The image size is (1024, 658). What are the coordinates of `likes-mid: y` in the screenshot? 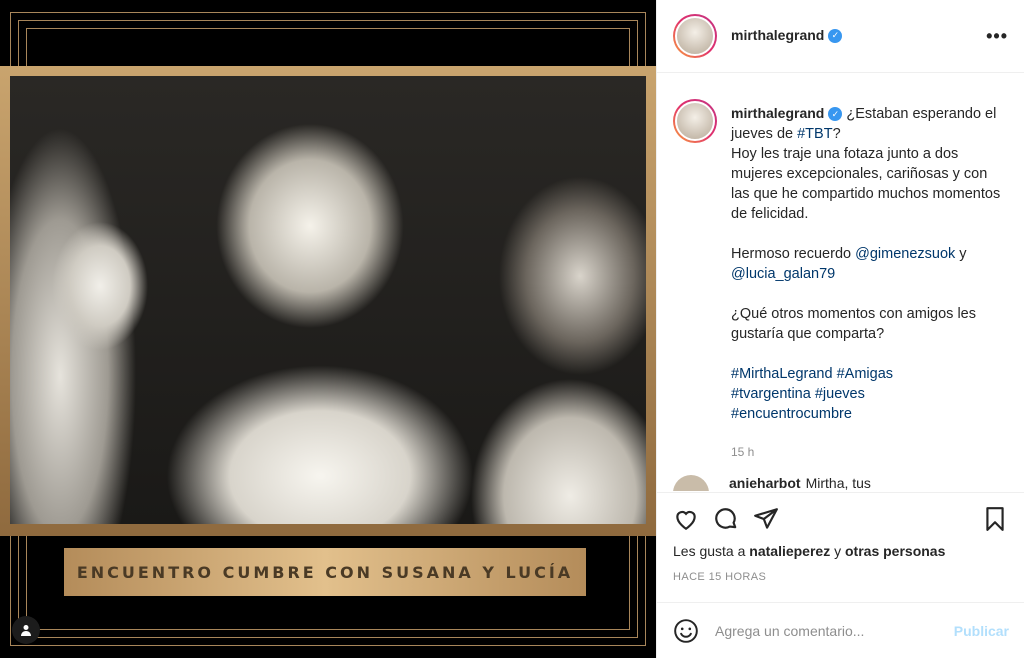 It's located at (837, 551).